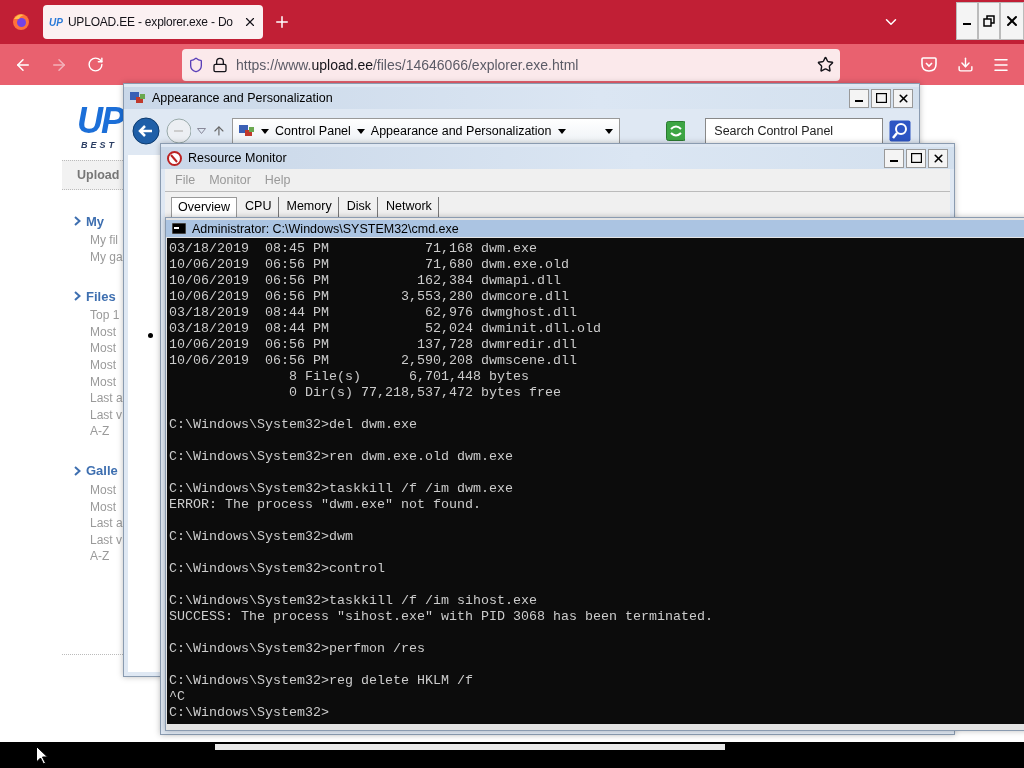  Describe the element at coordinates (101, 121) in the screenshot. I see `site-logo: UP` at that location.